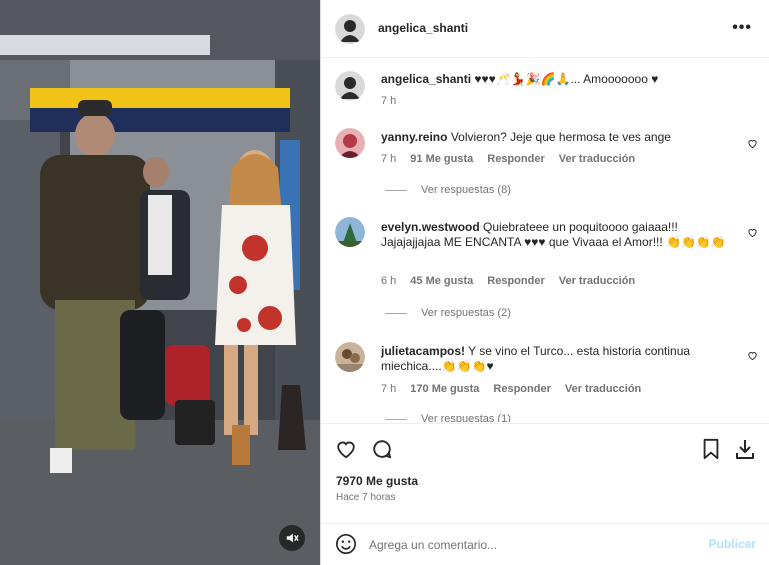 This screenshot has width=769, height=565. What do you see at coordinates (441, 281) in the screenshot?
I see `comment-likes: 45 Me gusta` at bounding box center [441, 281].